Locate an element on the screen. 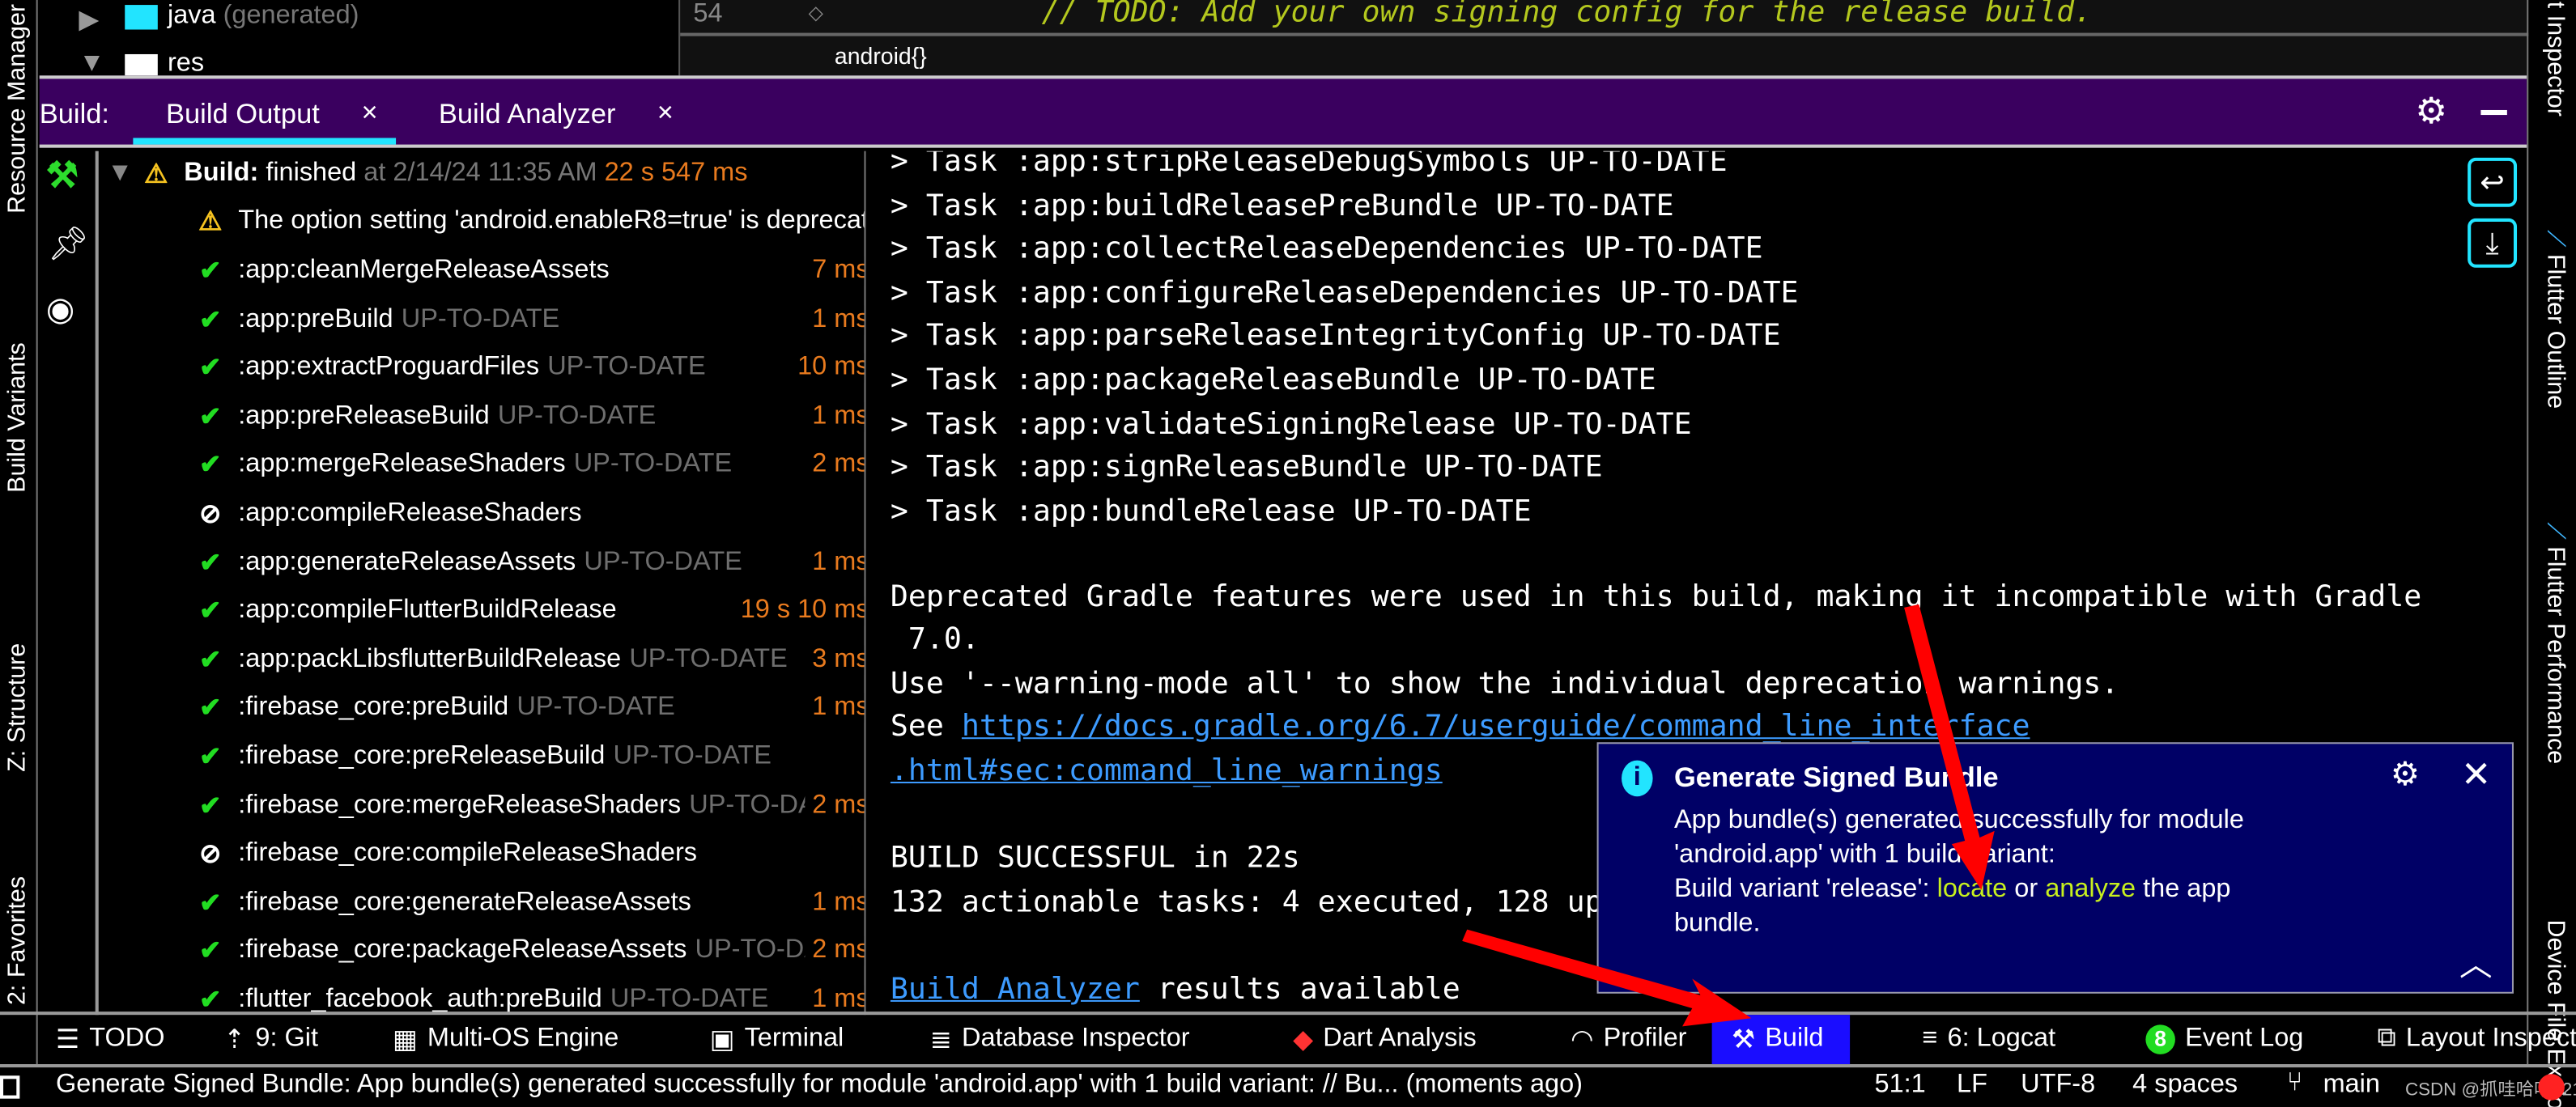 Image resolution: width=2576 pixels, height=1107 pixels. red-arrow-right is located at coordinates (1607, 978).